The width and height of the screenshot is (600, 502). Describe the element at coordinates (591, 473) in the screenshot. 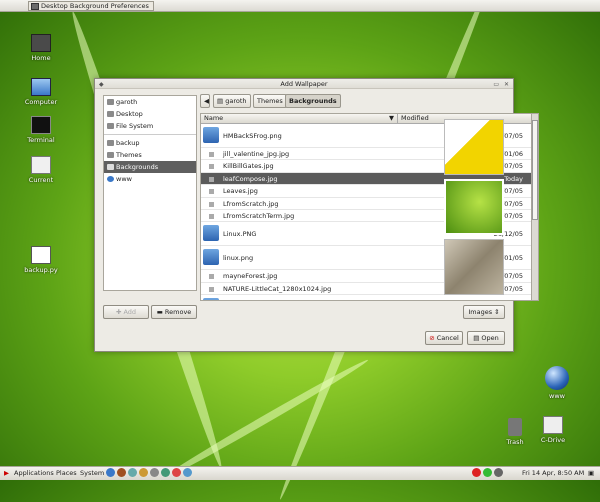

I see `show-desktop-icon: ▣` at that location.